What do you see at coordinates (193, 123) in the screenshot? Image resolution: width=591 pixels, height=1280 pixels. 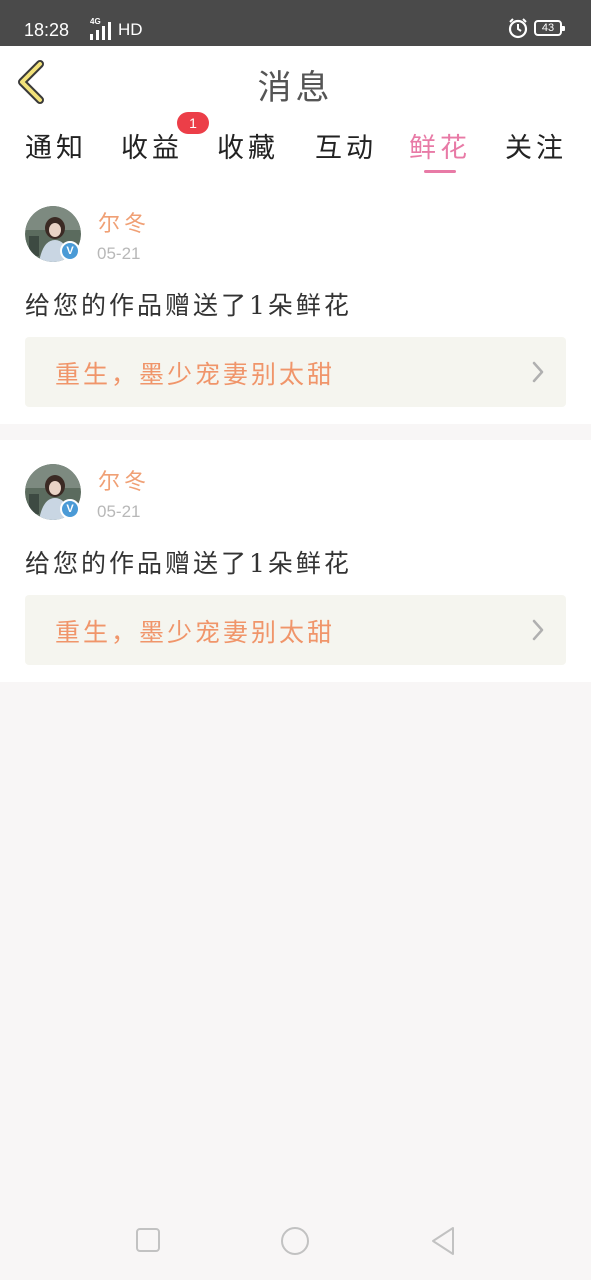 I see `earnings-badge: 1` at bounding box center [193, 123].